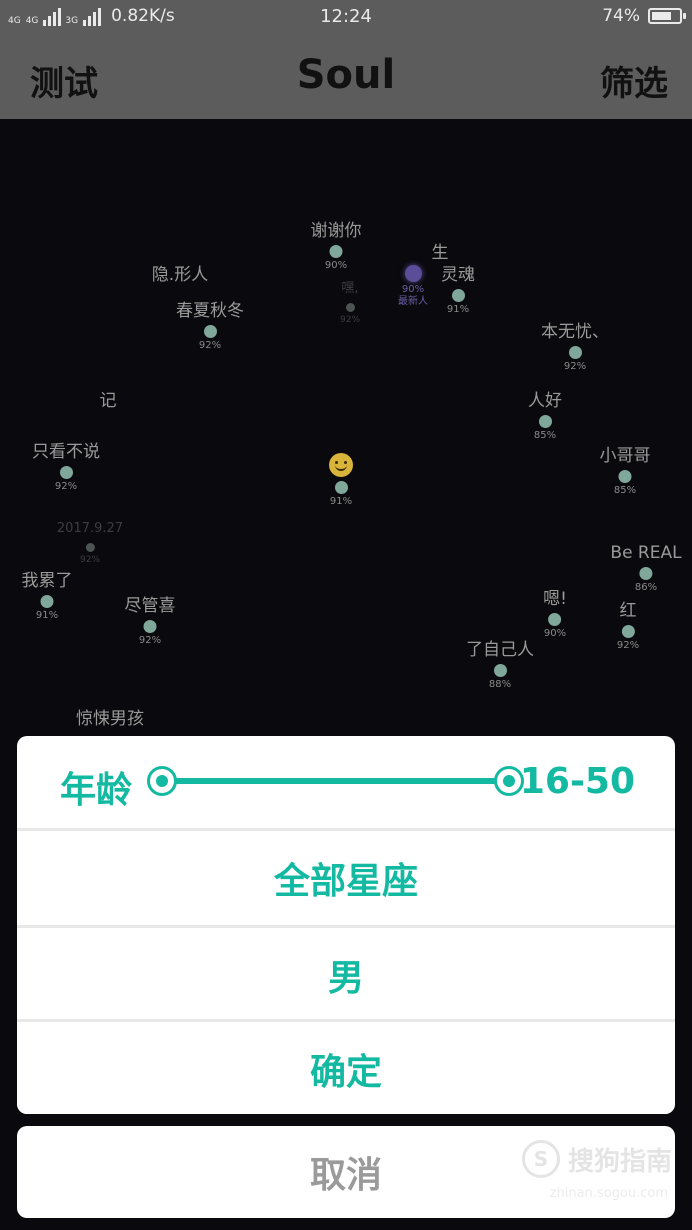 This screenshot has height=1230, width=692. I want to click on star-name: 只看不说, so click(66, 452).